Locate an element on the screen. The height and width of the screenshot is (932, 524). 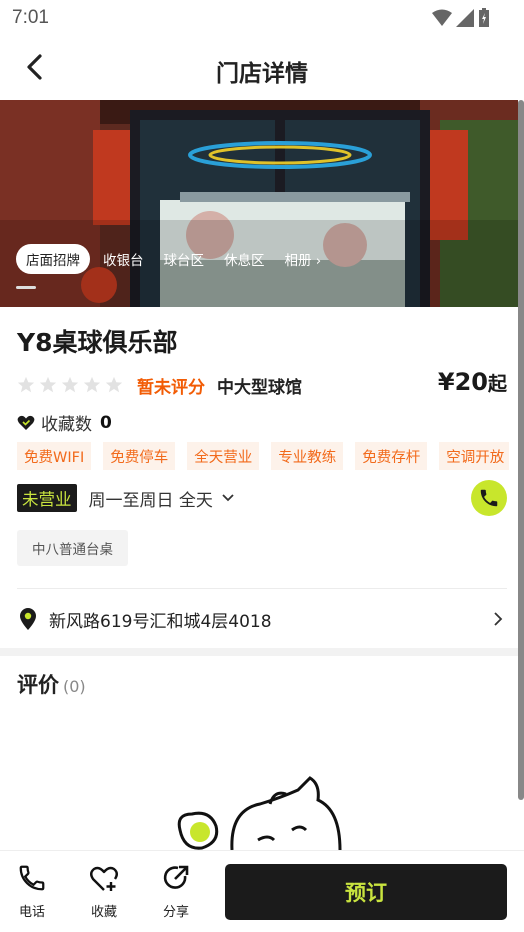
tab-storefront: 店面招牌 is located at coordinates (53, 259).